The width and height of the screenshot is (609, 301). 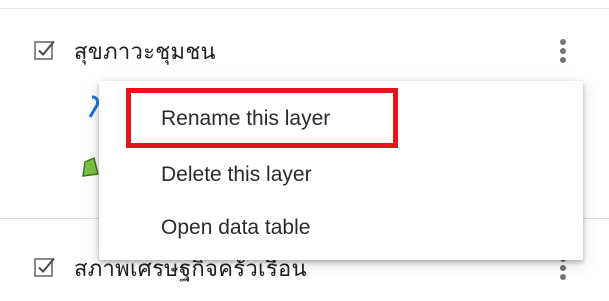 I want to click on menu-item-label: Delete this layer, so click(x=236, y=174).